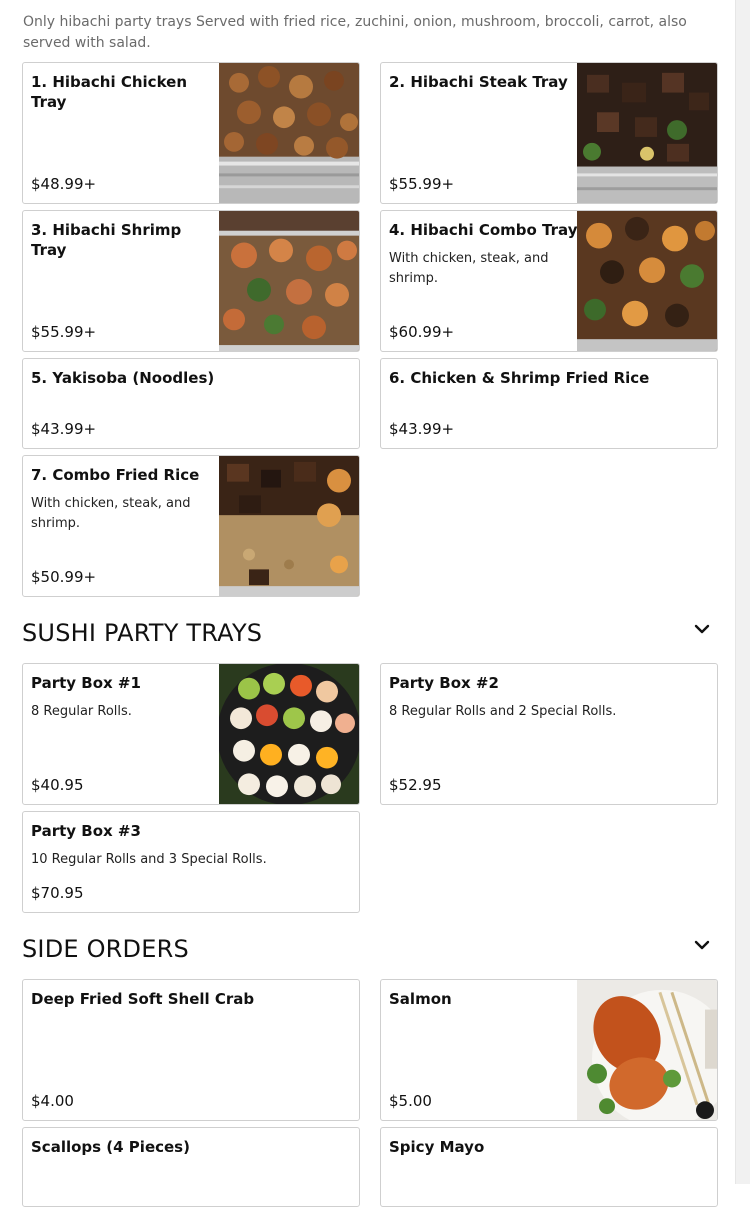 This screenshot has width=750, height=1207. What do you see at coordinates (109, 92) in the screenshot?
I see `item-name: 1. Hibachi Chicken Tray` at bounding box center [109, 92].